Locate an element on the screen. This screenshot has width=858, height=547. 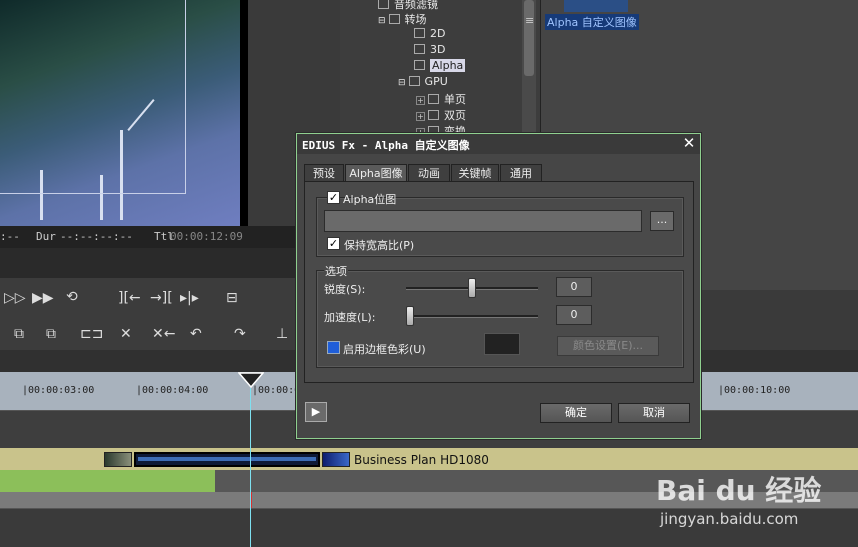
edit-toolbar: ⧉ ⧉ ⊏⊐ ✕ ✕← ↶ ↷ ⊥ is located at coordinates (148, 335).